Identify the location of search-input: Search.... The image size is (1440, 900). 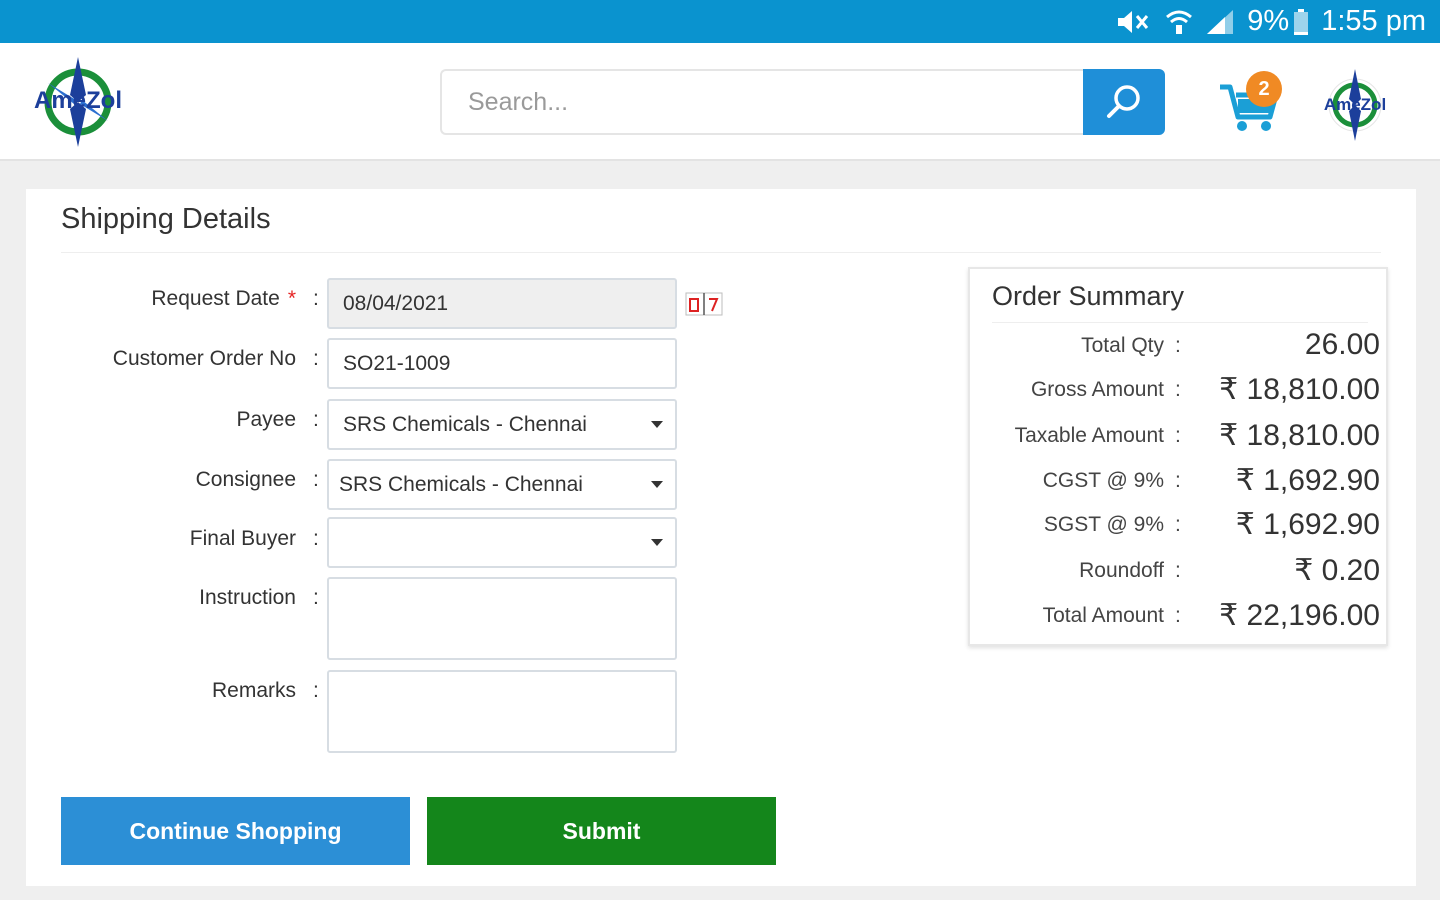
(762, 102).